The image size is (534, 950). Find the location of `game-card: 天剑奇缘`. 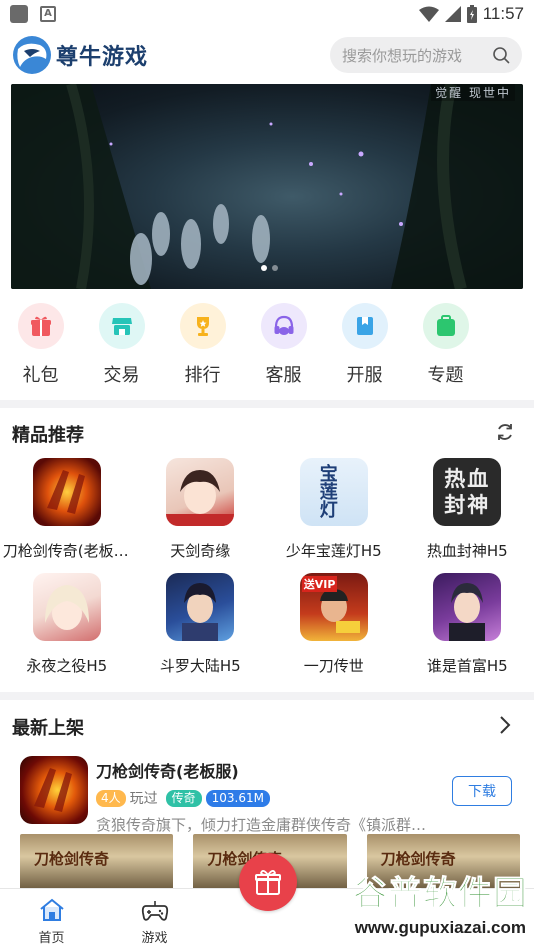

game-card: 天剑奇缘 is located at coordinates (201, 515).